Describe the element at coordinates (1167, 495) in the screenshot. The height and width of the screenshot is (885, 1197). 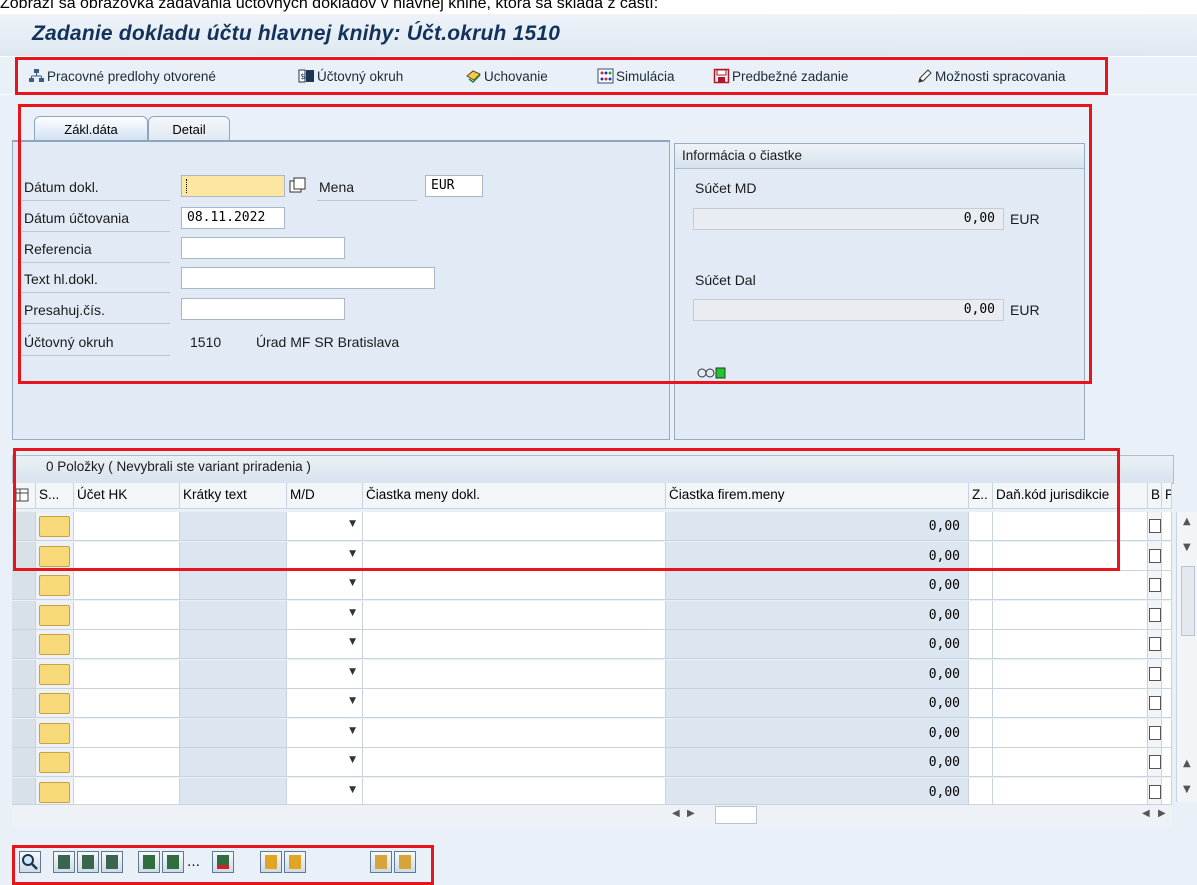
I see `col-p: P` at that location.